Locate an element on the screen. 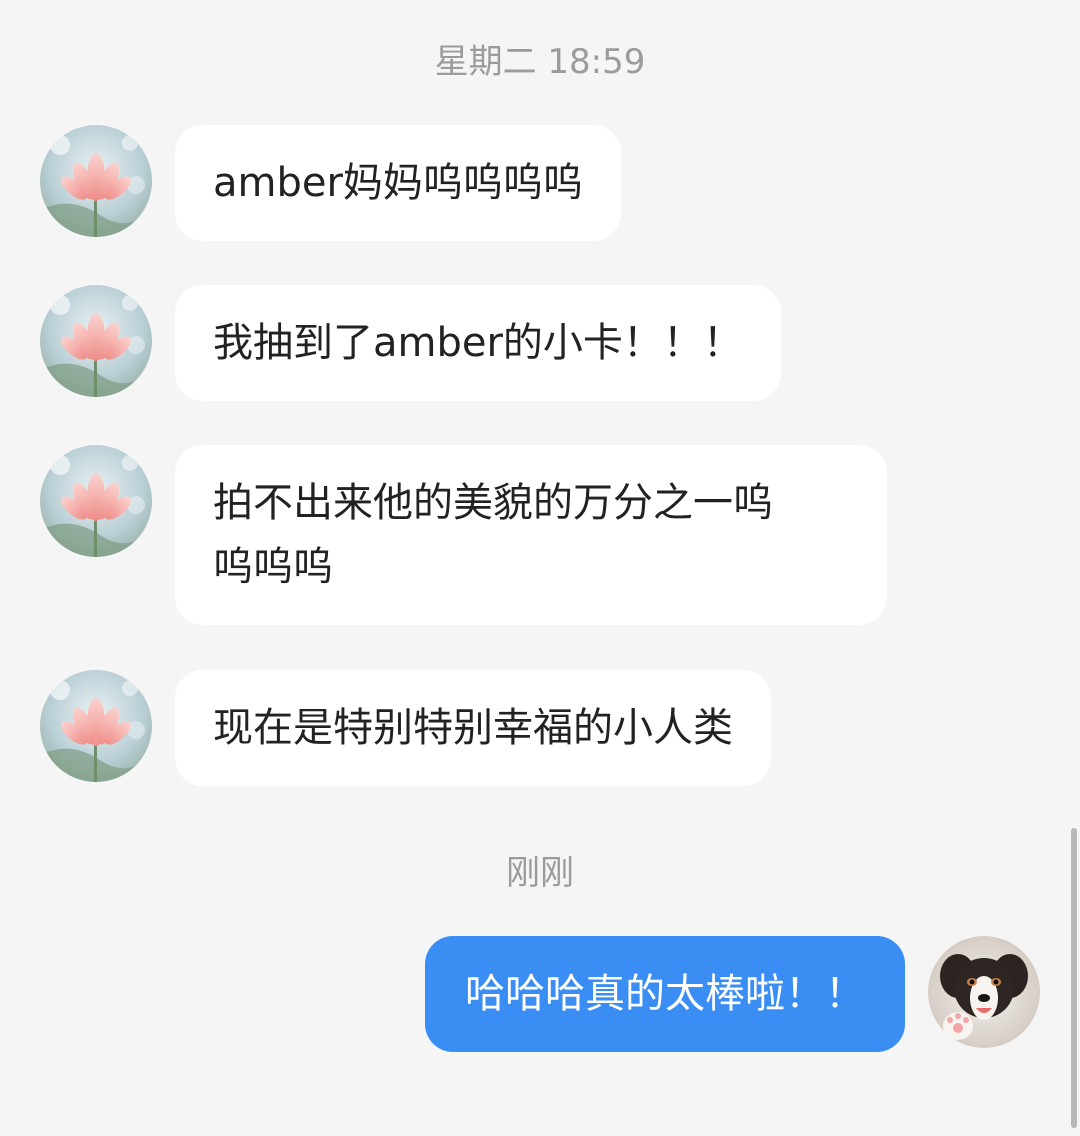  dog-avatar-icon is located at coordinates (984, 992).